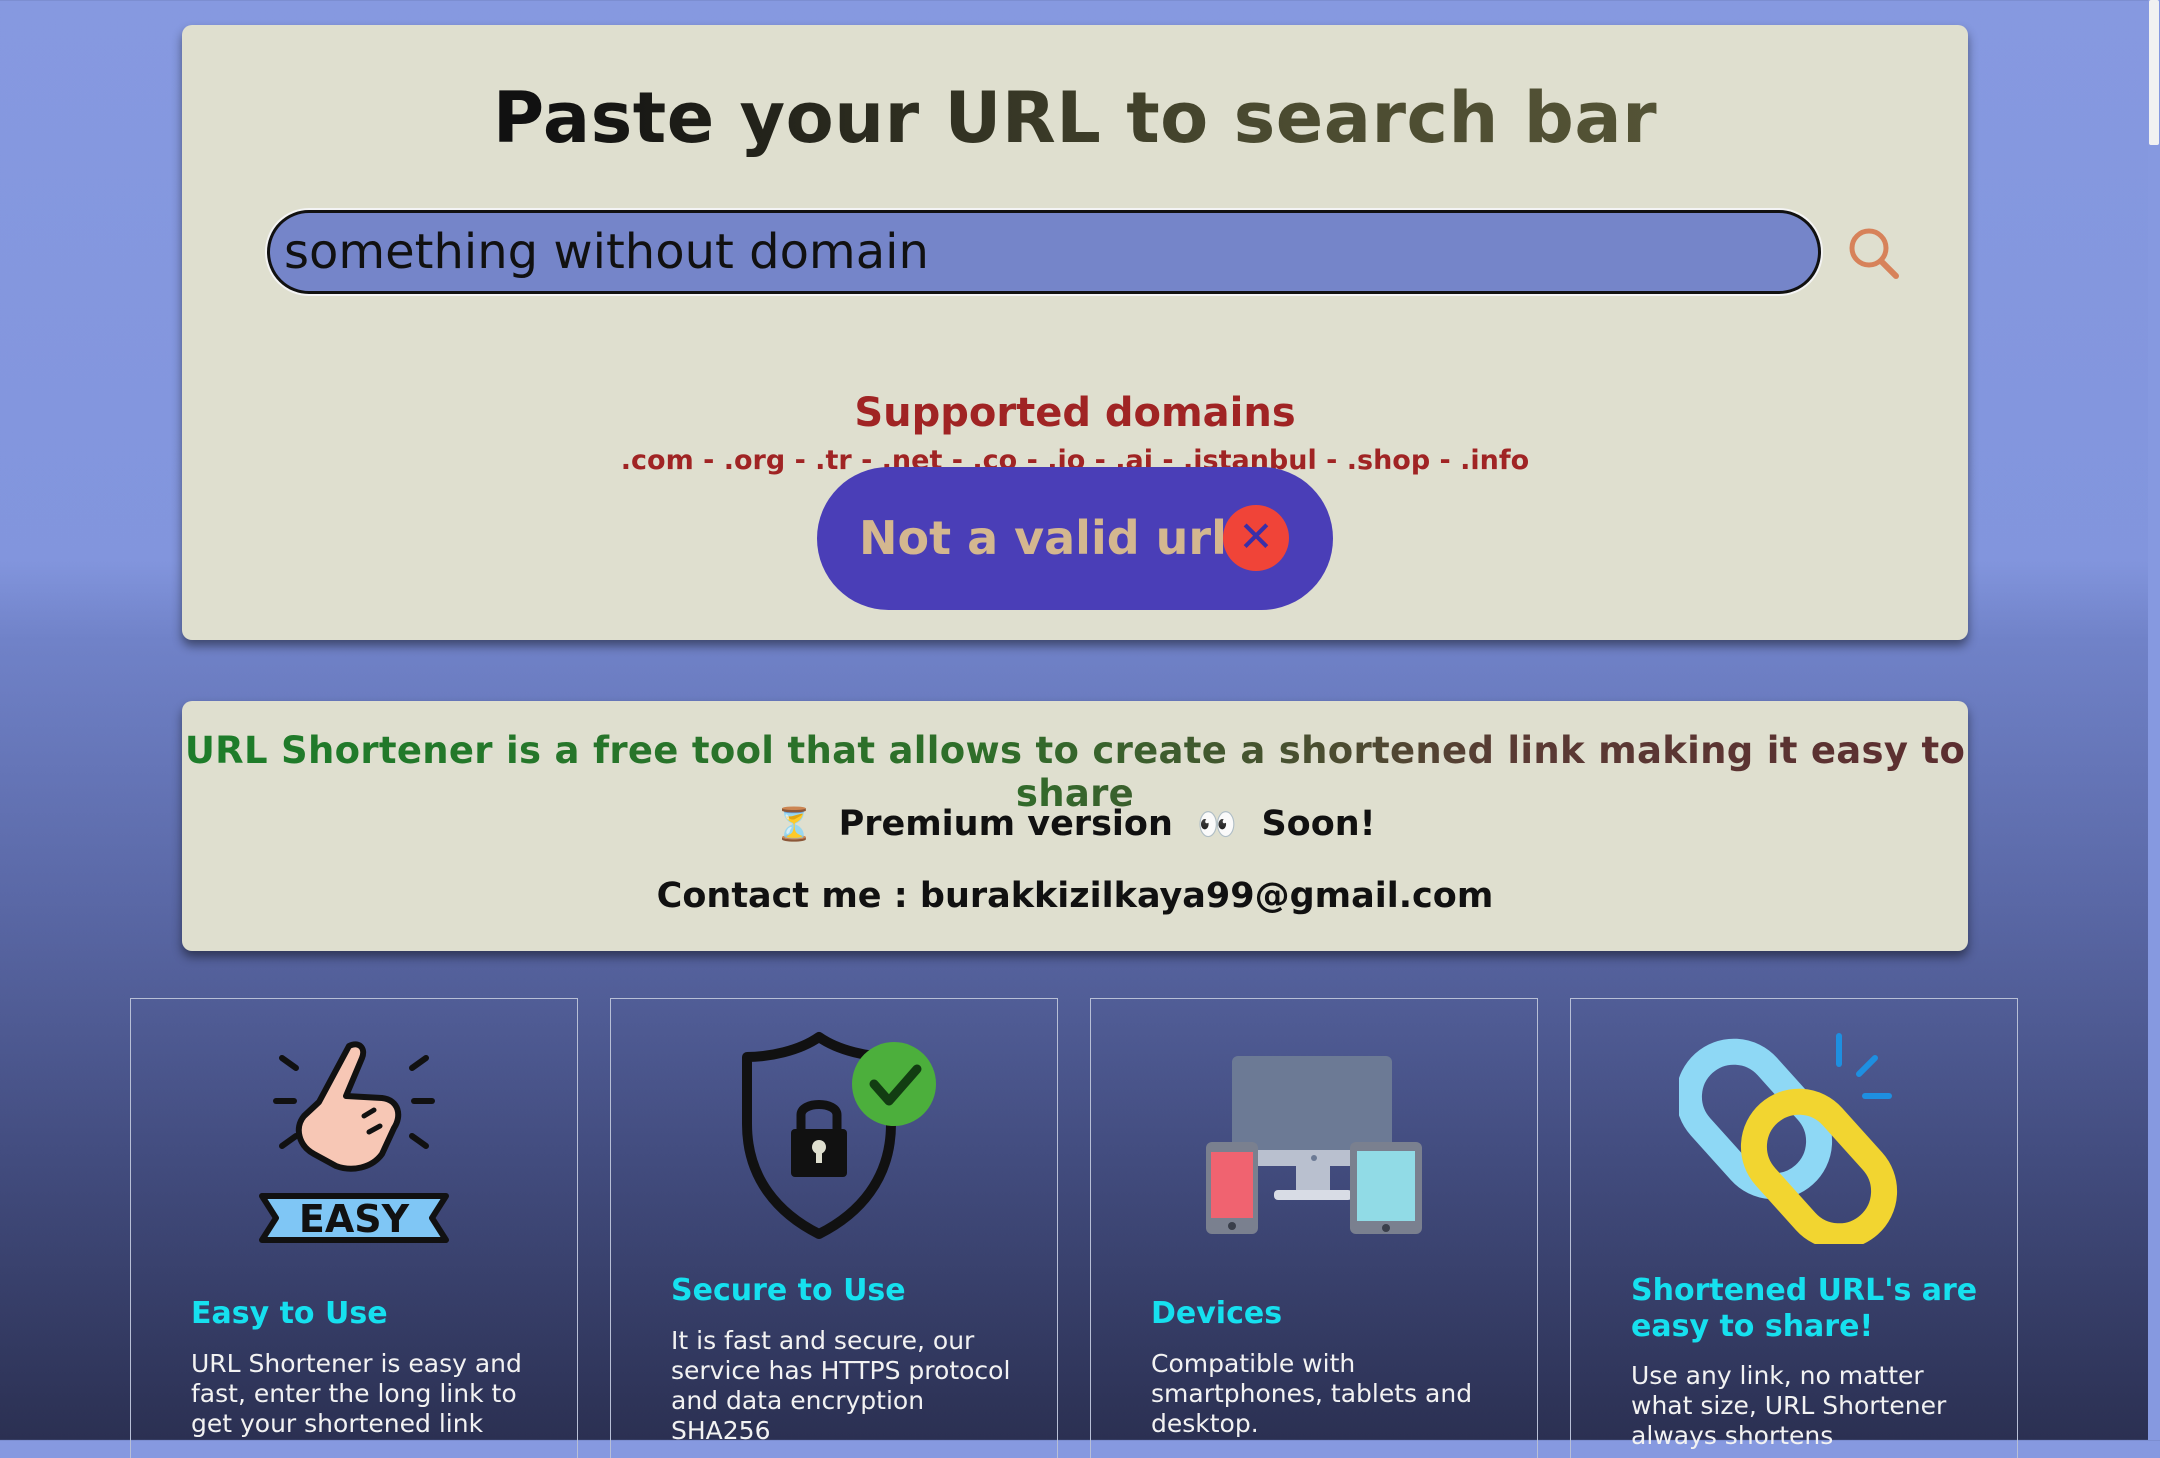  Describe the element at coordinates (834, 1141) in the screenshot. I see `shield-lock-icon` at that location.